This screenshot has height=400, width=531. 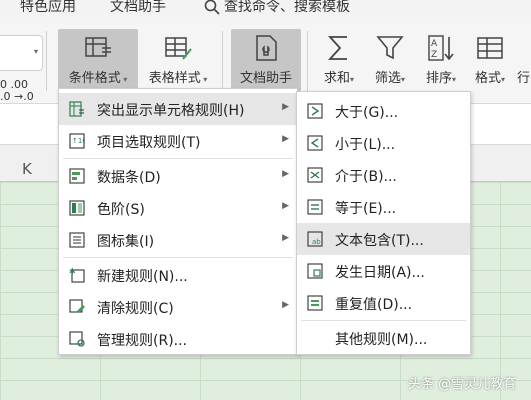 I want to click on table-style-button: 表格样式 ▾, so click(x=178, y=60).